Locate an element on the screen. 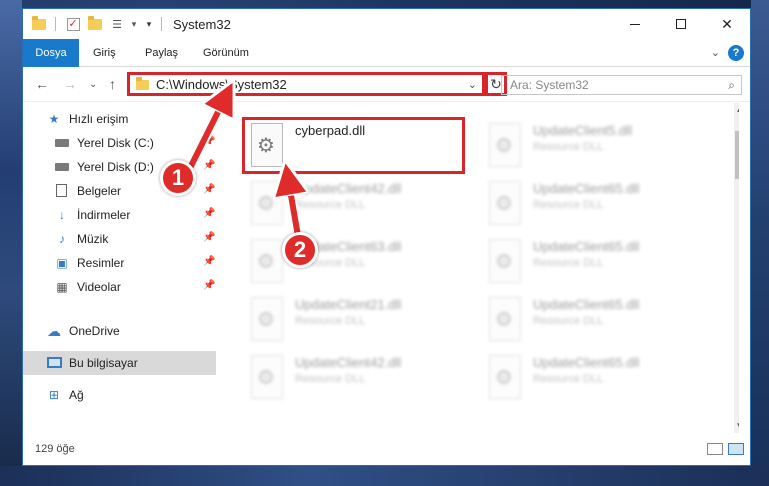 Image resolution: width=769 pixels, height=486 pixels. download-icon: ↓ is located at coordinates (62, 215).